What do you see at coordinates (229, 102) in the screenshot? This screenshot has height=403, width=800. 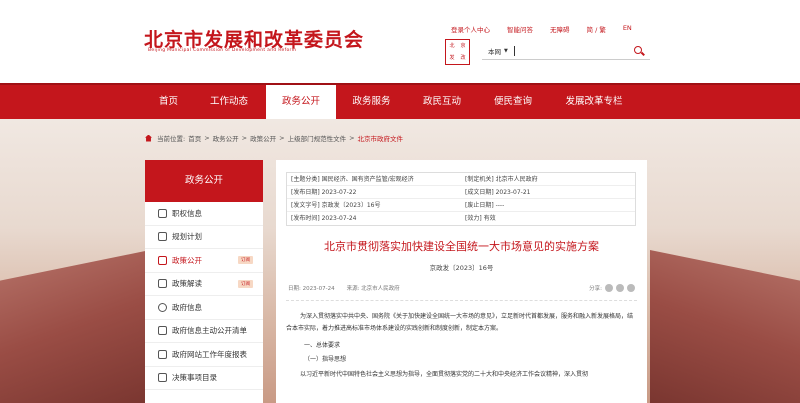 I see `nav-work-news: 工作动态` at bounding box center [229, 102].